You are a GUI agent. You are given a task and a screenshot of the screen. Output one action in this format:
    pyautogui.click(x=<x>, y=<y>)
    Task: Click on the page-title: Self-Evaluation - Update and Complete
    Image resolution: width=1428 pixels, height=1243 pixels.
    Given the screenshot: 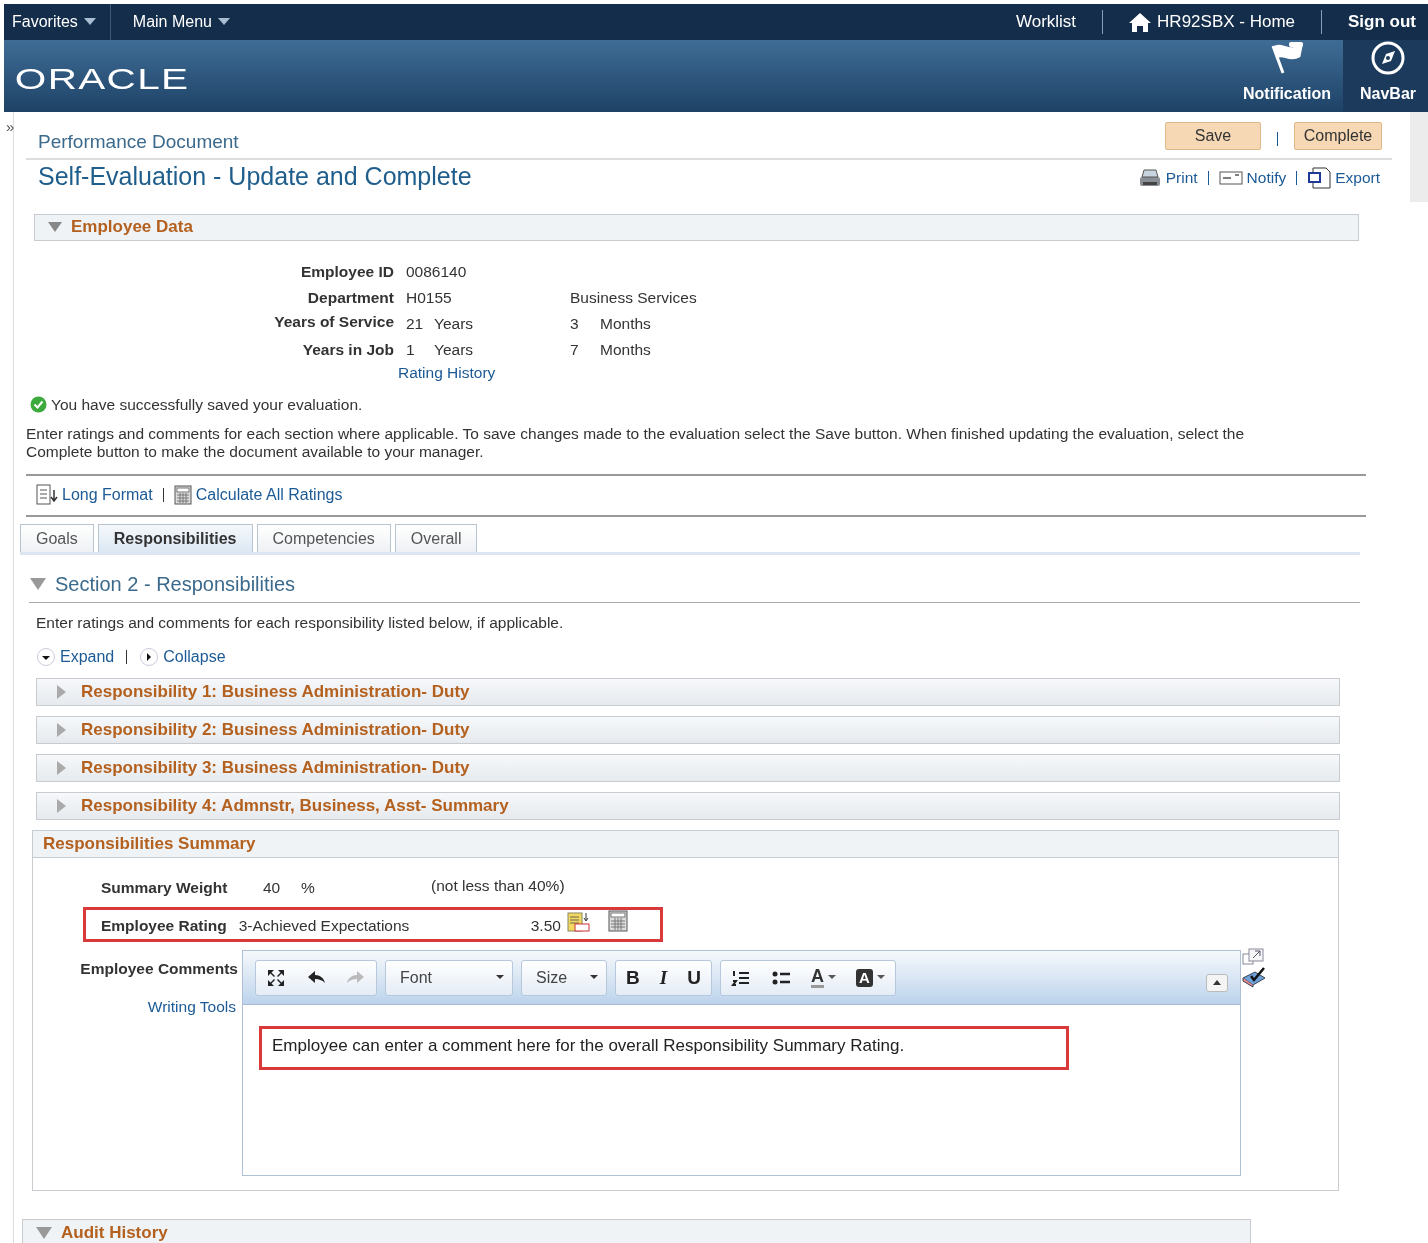 What is the action you would take?
    pyautogui.click(x=255, y=176)
    